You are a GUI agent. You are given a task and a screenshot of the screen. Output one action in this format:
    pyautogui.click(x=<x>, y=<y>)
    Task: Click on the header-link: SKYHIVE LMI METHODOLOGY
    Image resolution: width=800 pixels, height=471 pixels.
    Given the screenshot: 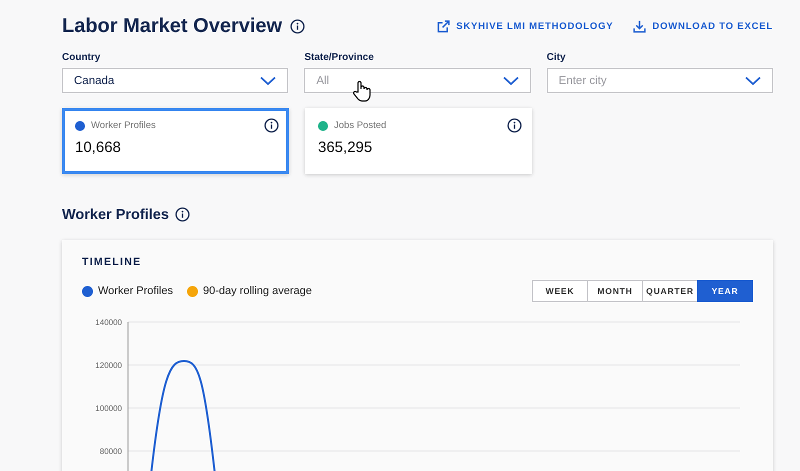 What is the action you would take?
    pyautogui.click(x=525, y=26)
    